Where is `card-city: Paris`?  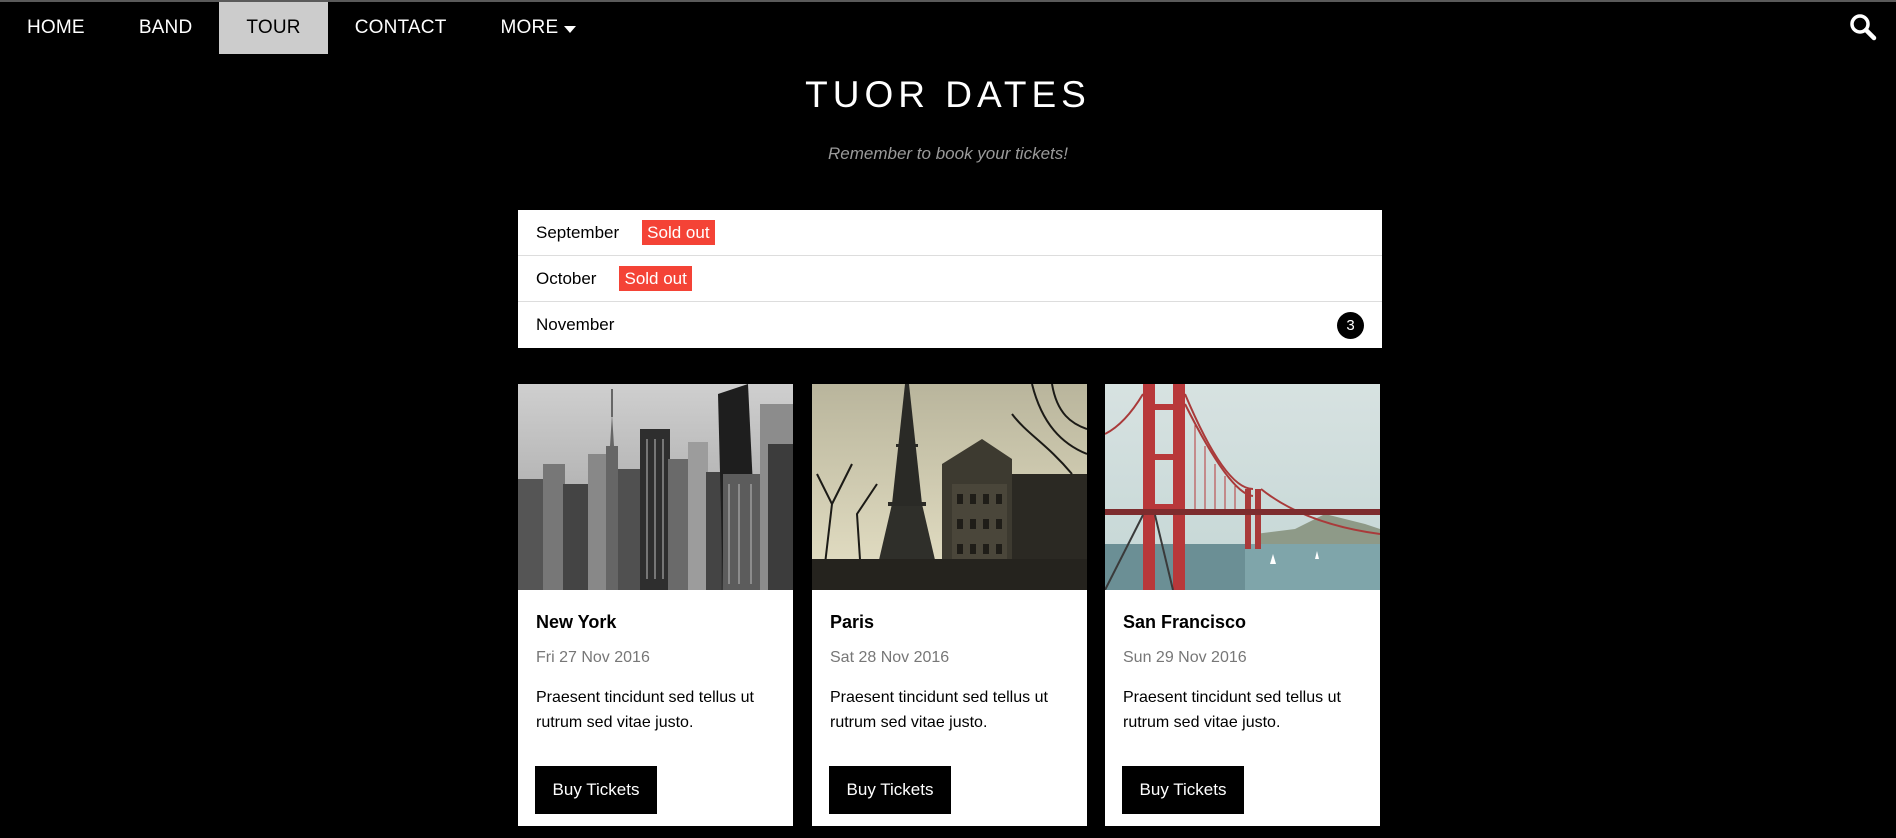 card-city: Paris is located at coordinates (852, 622).